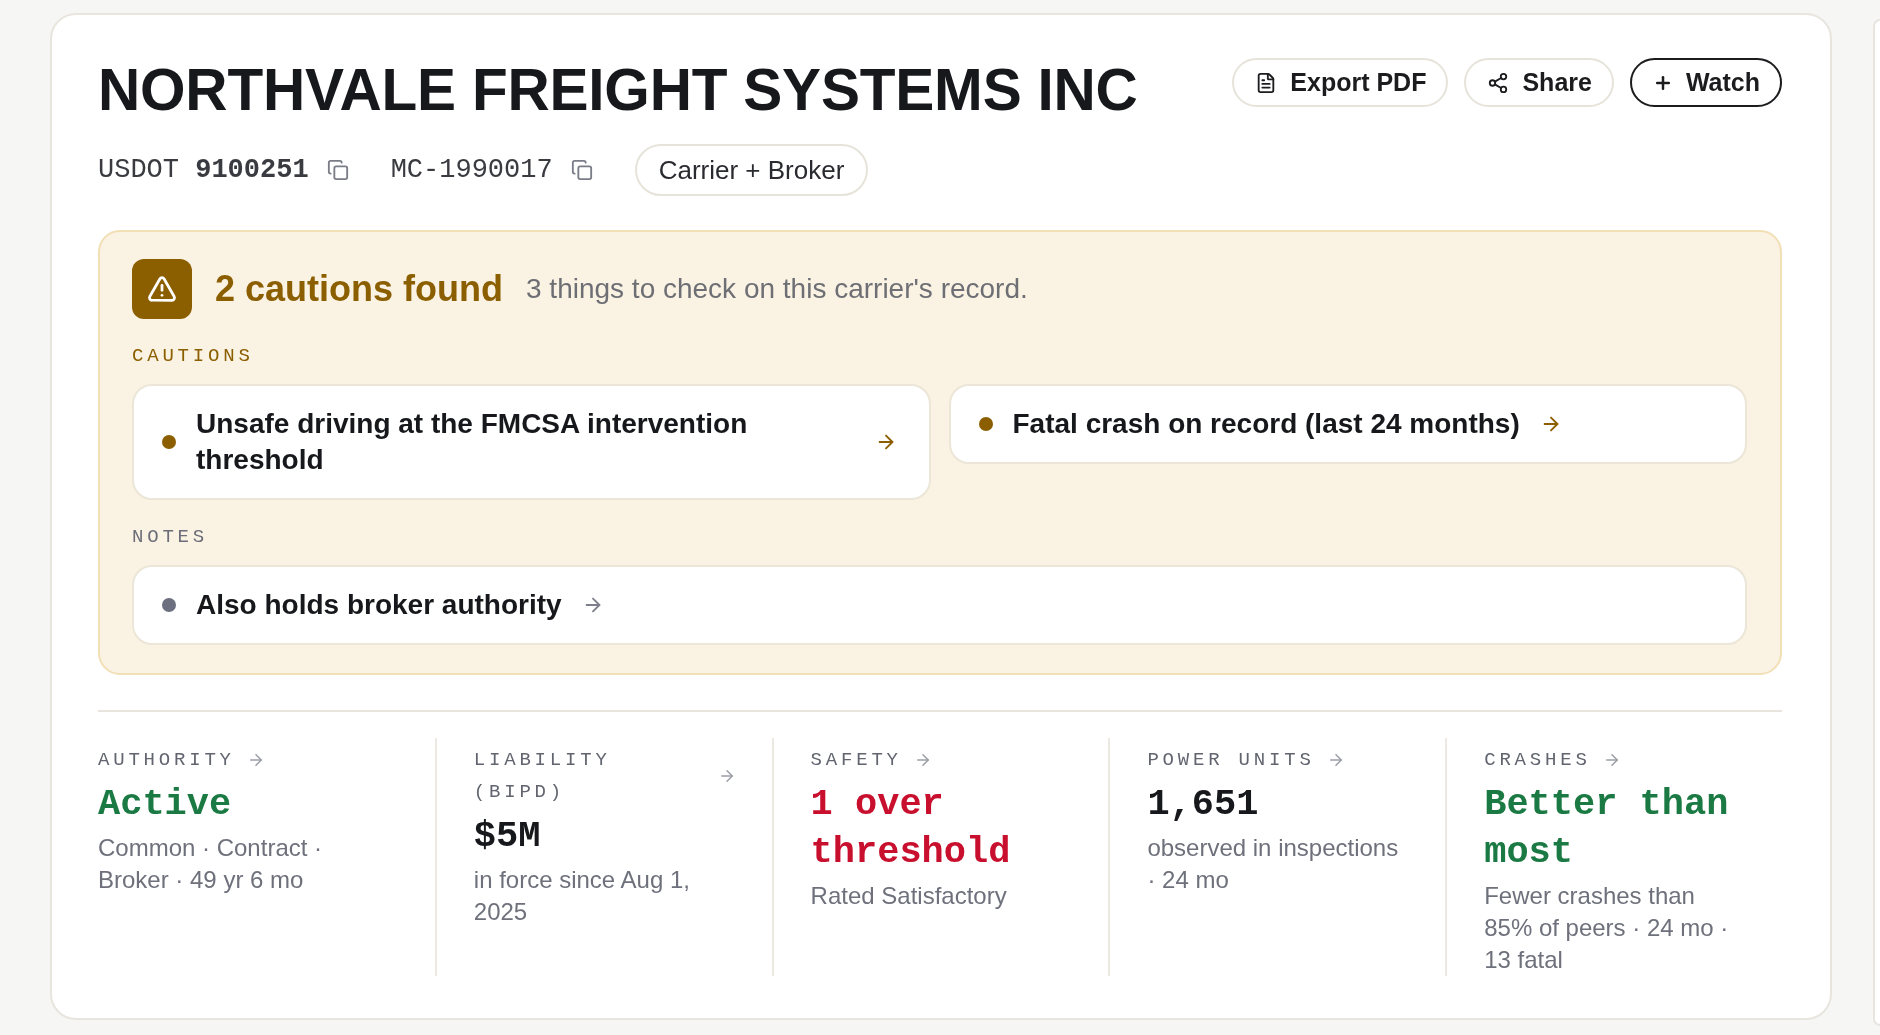  Describe the element at coordinates (507, 836) in the screenshot. I see `stat-value: $5M` at that location.